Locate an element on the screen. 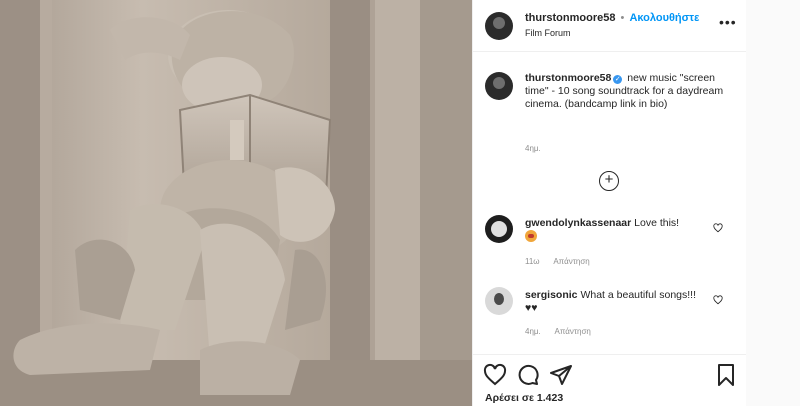 This screenshot has width=800, height=406. bookmark-icon is located at coordinates (726, 375).